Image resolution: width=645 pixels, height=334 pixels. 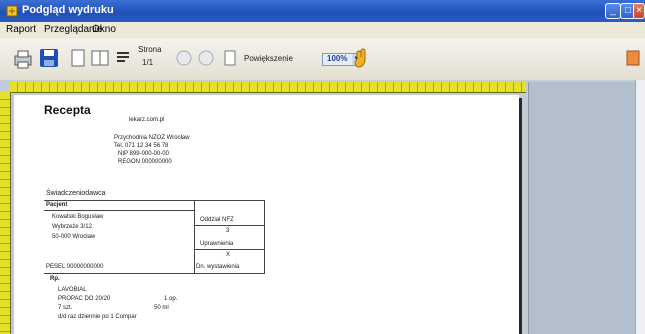 I want to click on right-cell: Uprawnienia, so click(x=217, y=244).